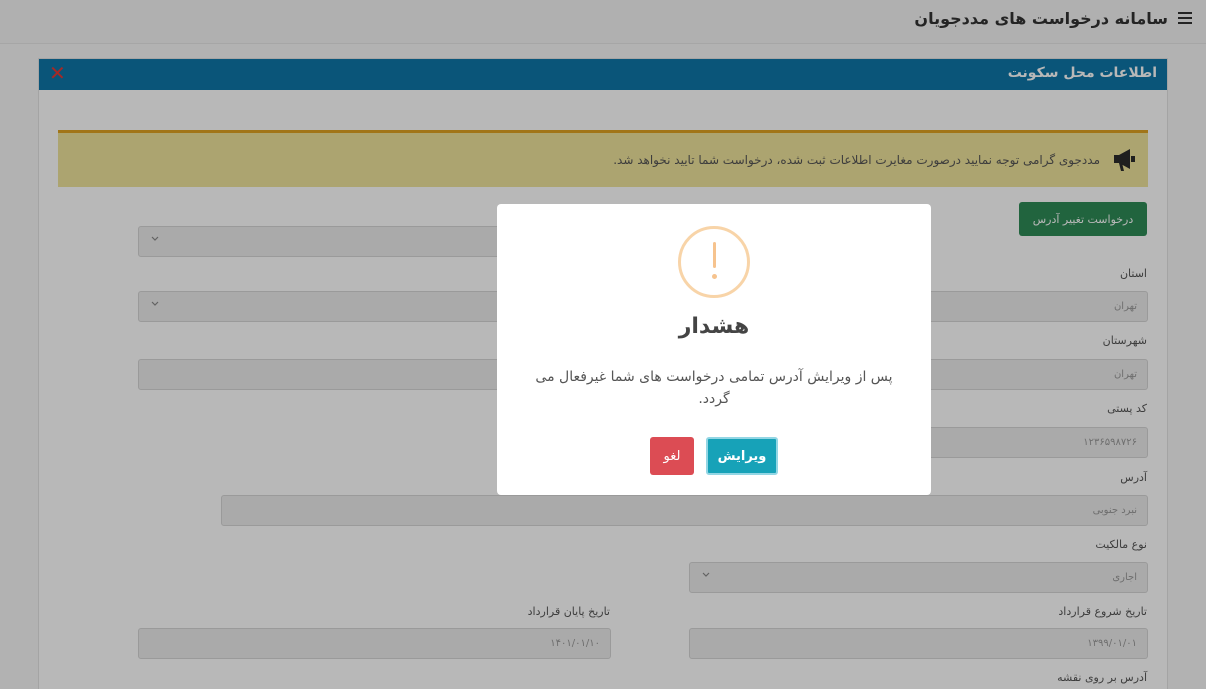 The width and height of the screenshot is (1206, 689). Describe the element at coordinates (714, 262) in the screenshot. I see `warning-icon` at that location.